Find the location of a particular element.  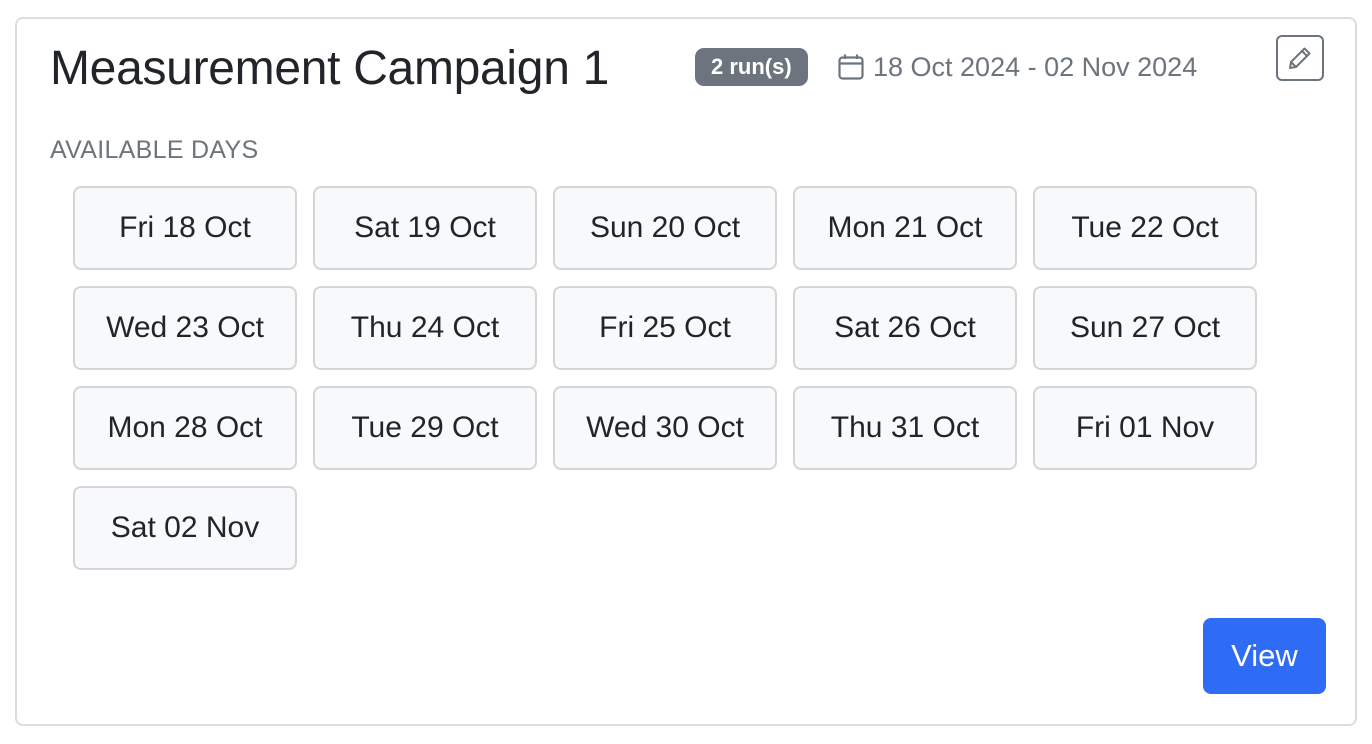

day-button: Thu 31 Oct is located at coordinates (905, 428).